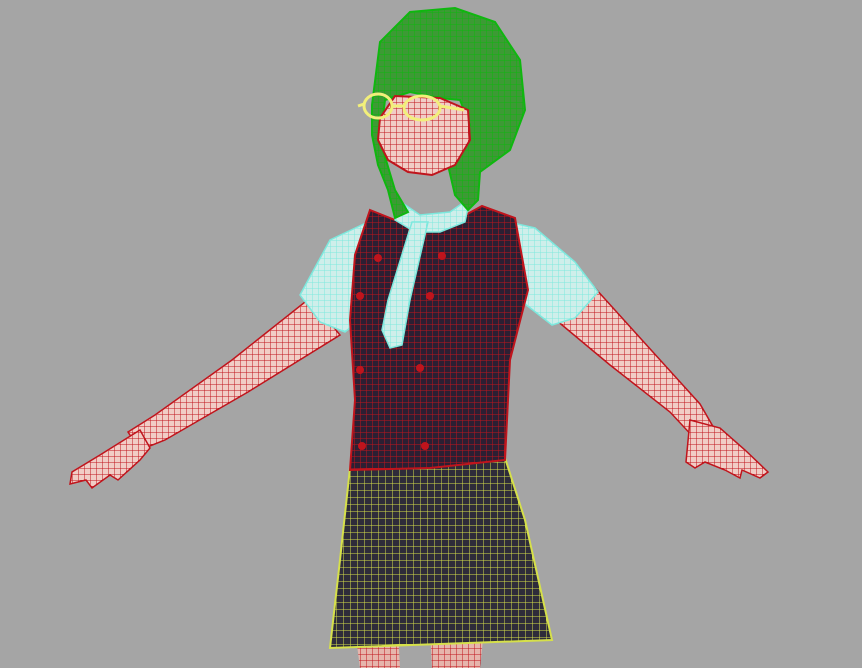 This screenshot has height=668, width=862. I want to click on vest-mesh, so click(439, 338).